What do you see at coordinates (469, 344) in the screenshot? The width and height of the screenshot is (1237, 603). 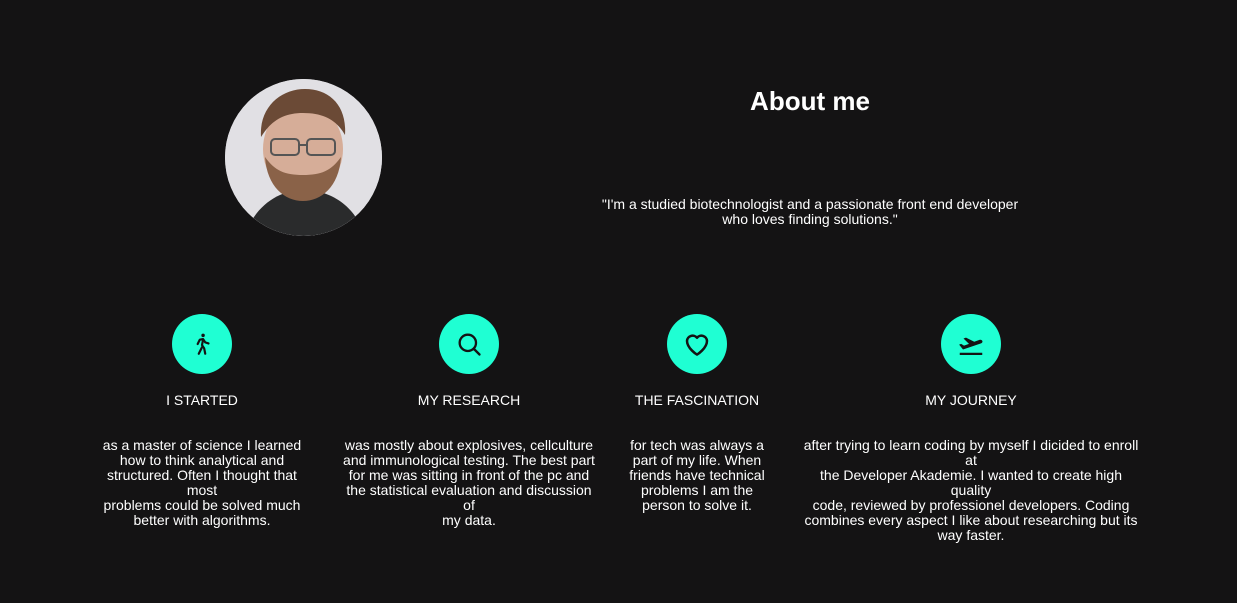 I see `search-icon` at bounding box center [469, 344].